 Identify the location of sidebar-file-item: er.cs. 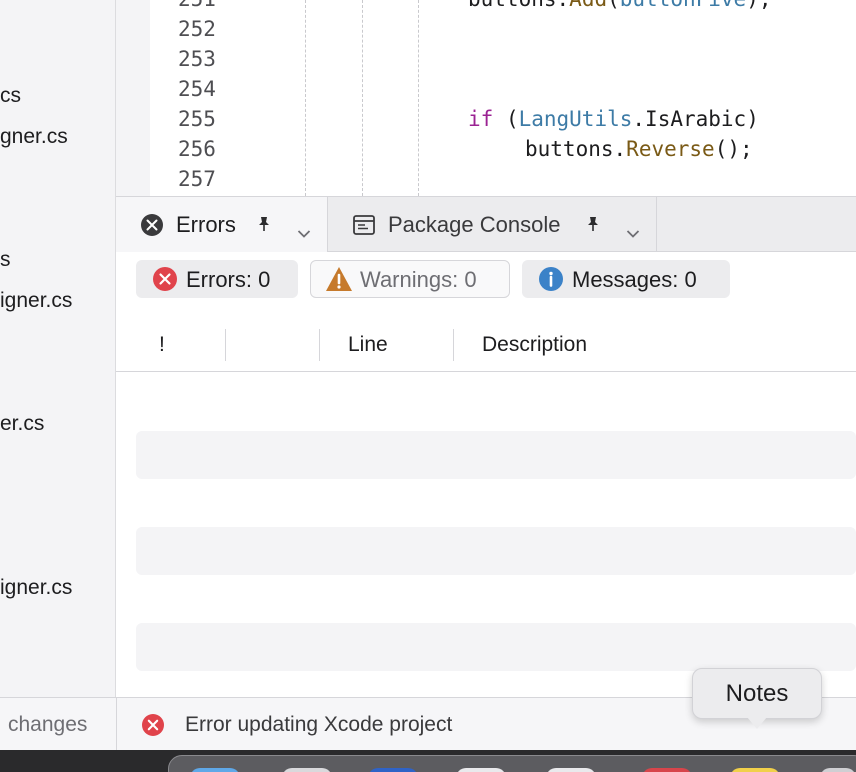
(22, 424).